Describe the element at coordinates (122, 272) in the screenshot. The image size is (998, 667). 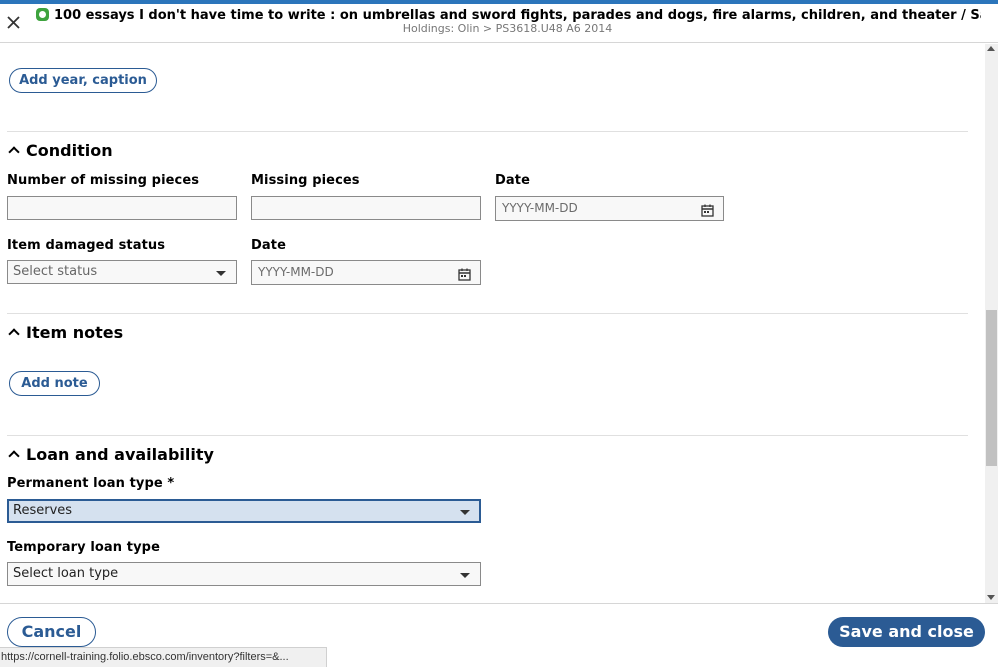
I see `damaged-status-select: Select status` at that location.